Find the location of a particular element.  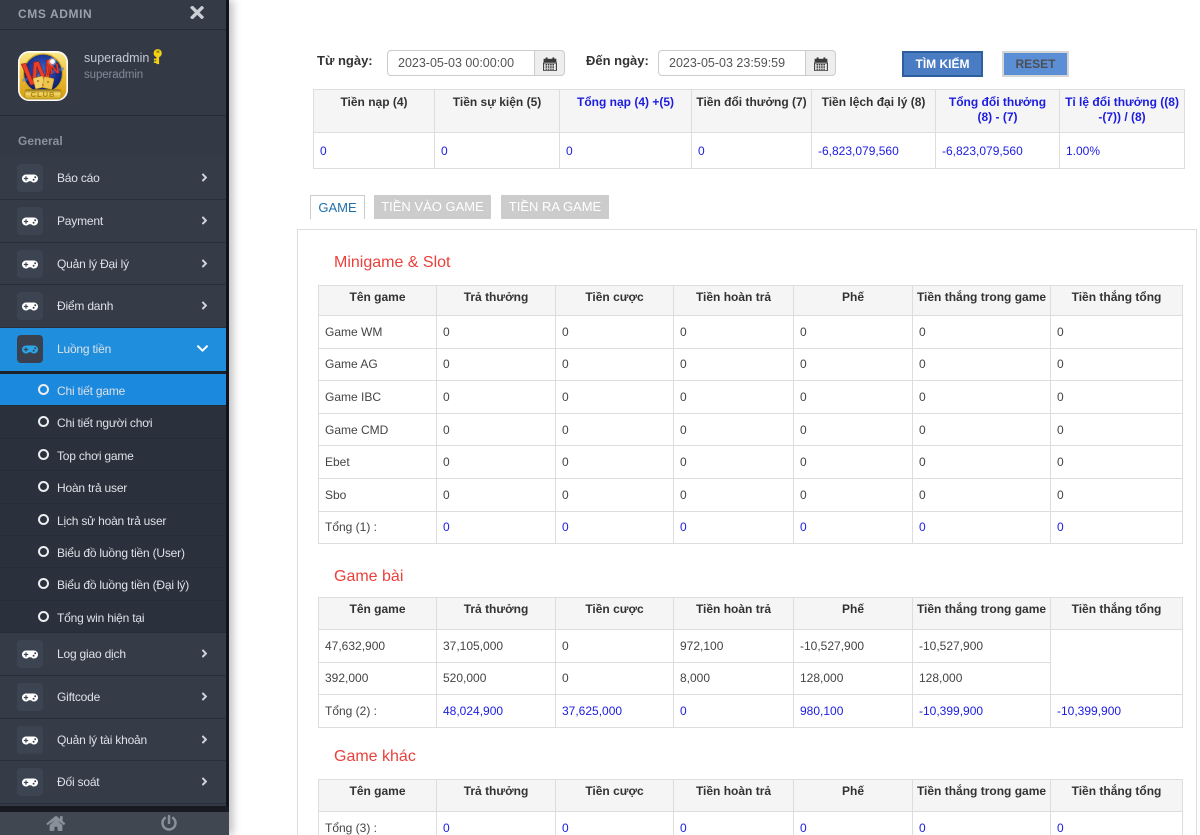

svg-text: CLUB is located at coordinates (43, 94).